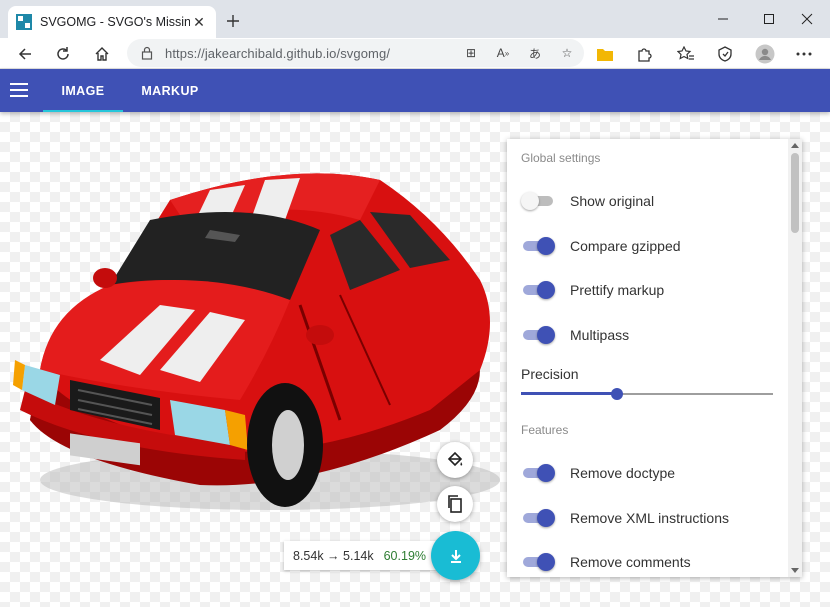  Describe the element at coordinates (725, 54) in the screenshot. I see `browser-essentials-icon` at that location.